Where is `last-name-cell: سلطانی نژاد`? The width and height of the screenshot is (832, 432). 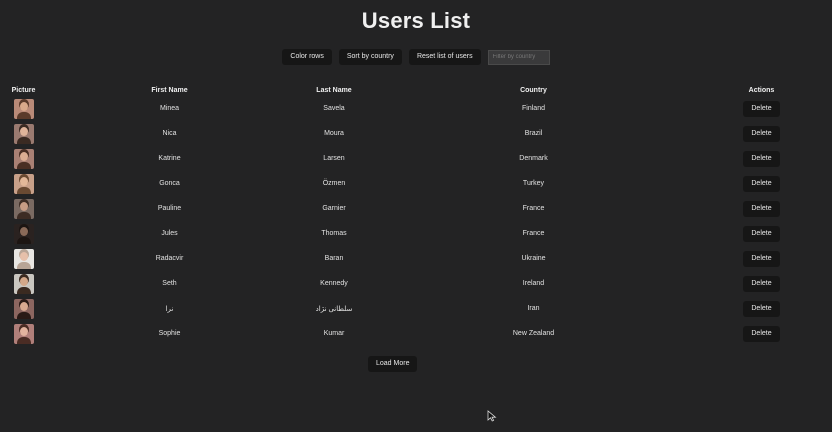 last-name-cell: سلطانی نژاد is located at coordinates (334, 309).